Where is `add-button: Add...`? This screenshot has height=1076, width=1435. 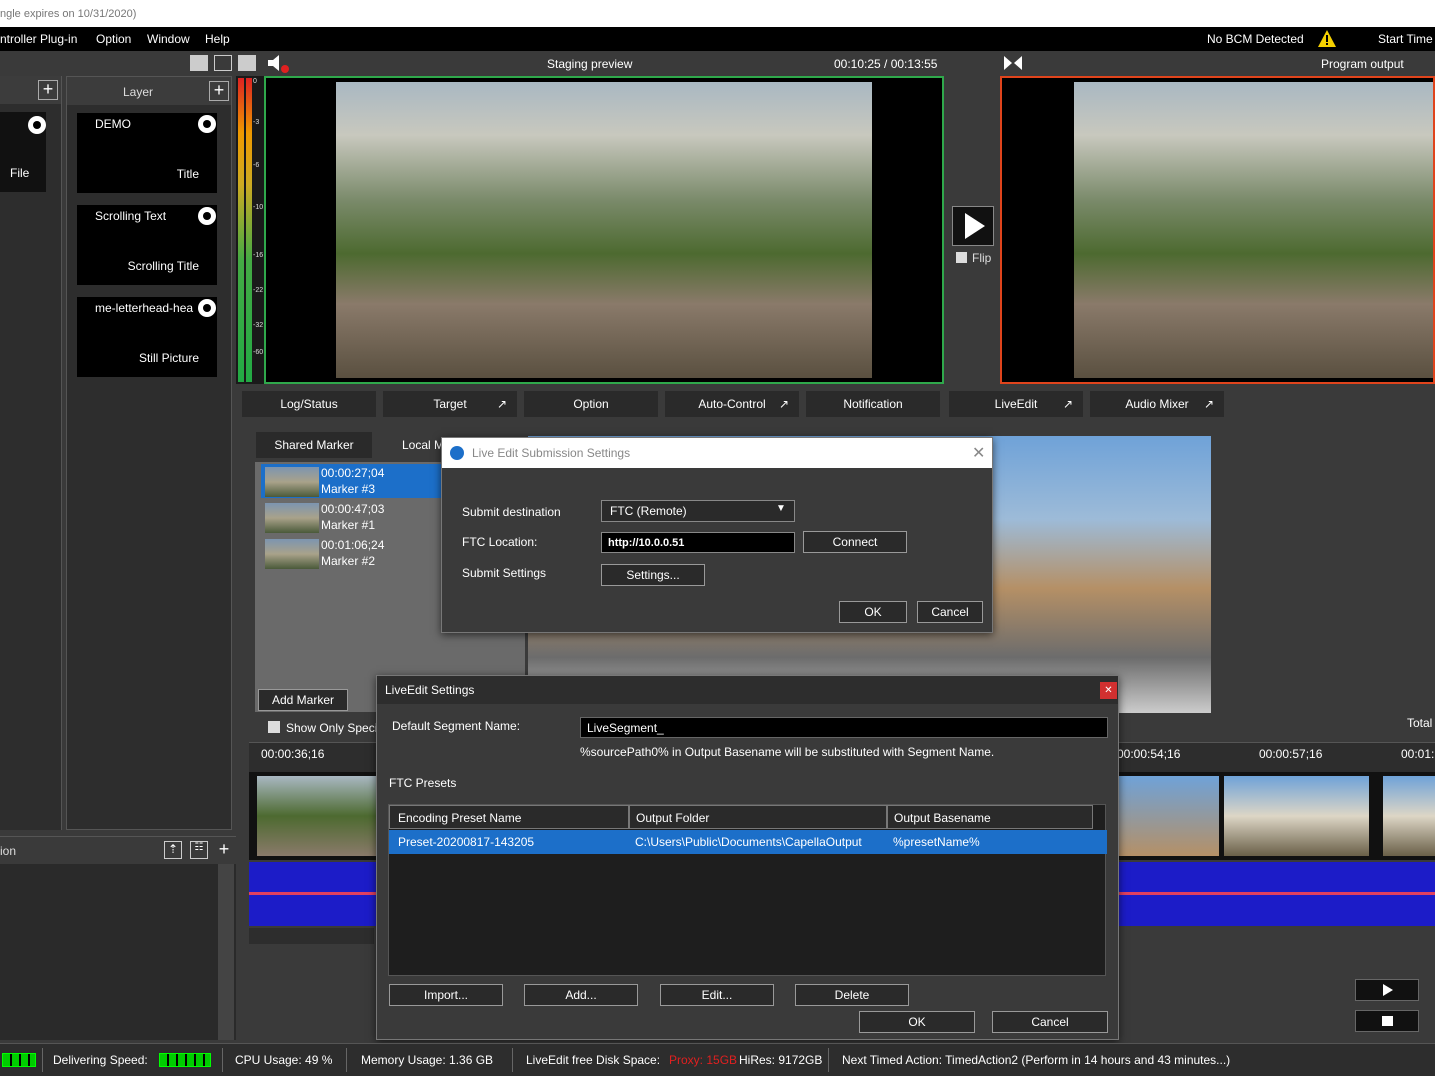
add-button: Add... is located at coordinates (581, 995).